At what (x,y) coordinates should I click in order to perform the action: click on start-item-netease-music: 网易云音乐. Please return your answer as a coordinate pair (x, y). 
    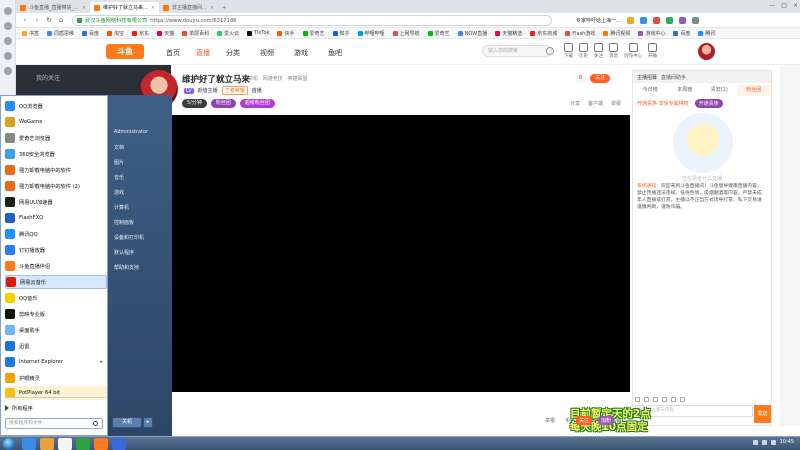
    Looking at the image, I should click on (56, 282).